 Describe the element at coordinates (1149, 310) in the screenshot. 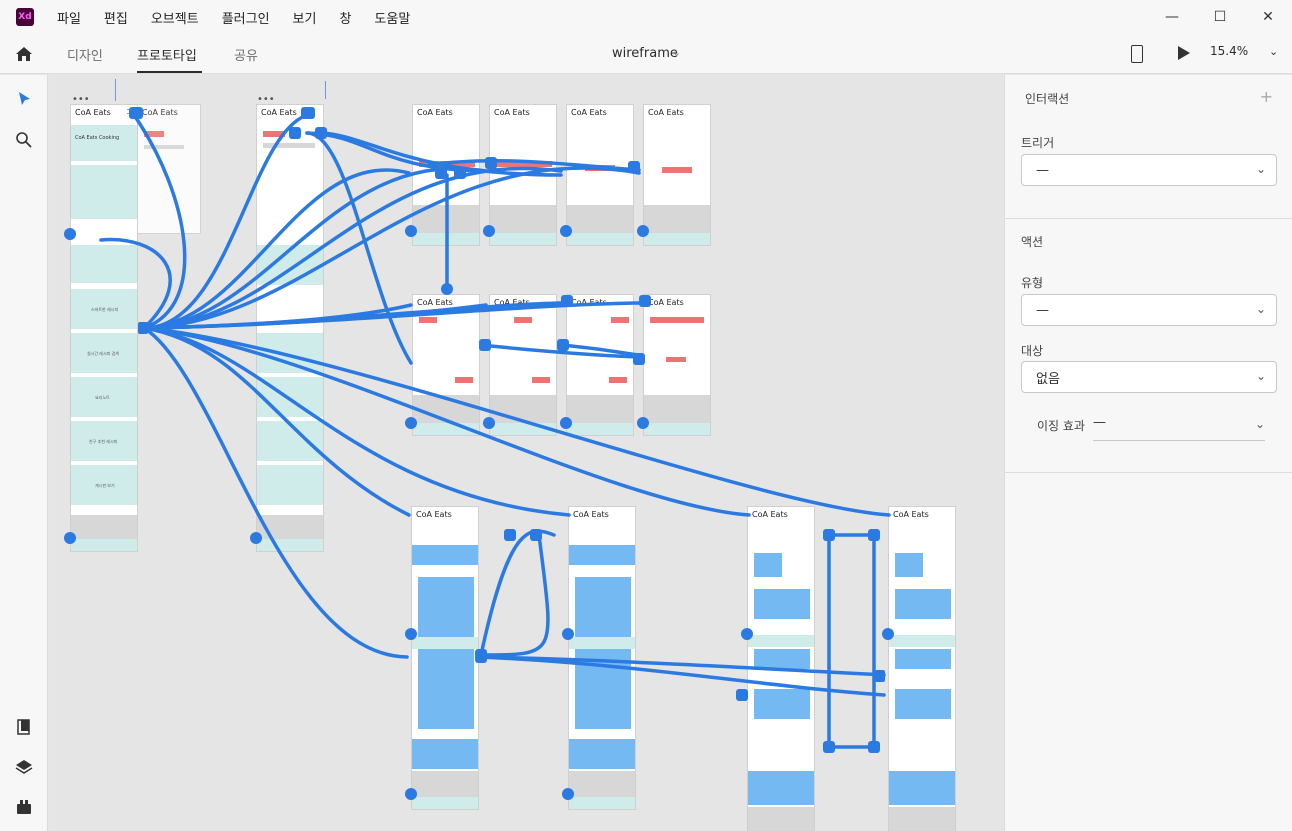

I see `type-dropdown: — ⌄` at that location.